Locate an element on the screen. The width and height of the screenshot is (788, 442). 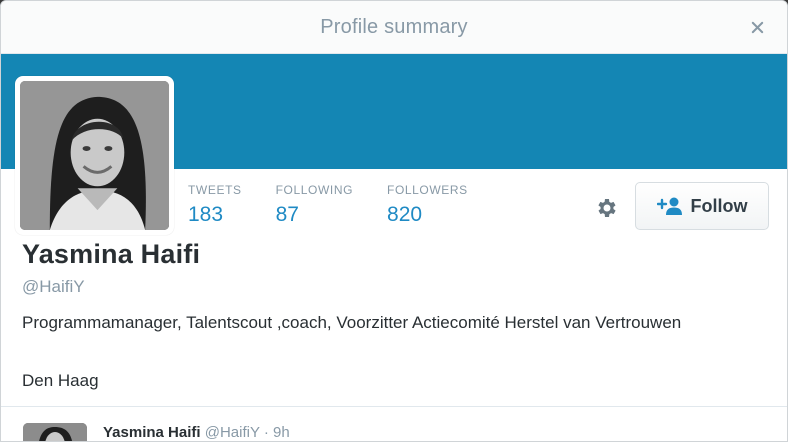
modal-title: Profile summary is located at coordinates (394, 26).